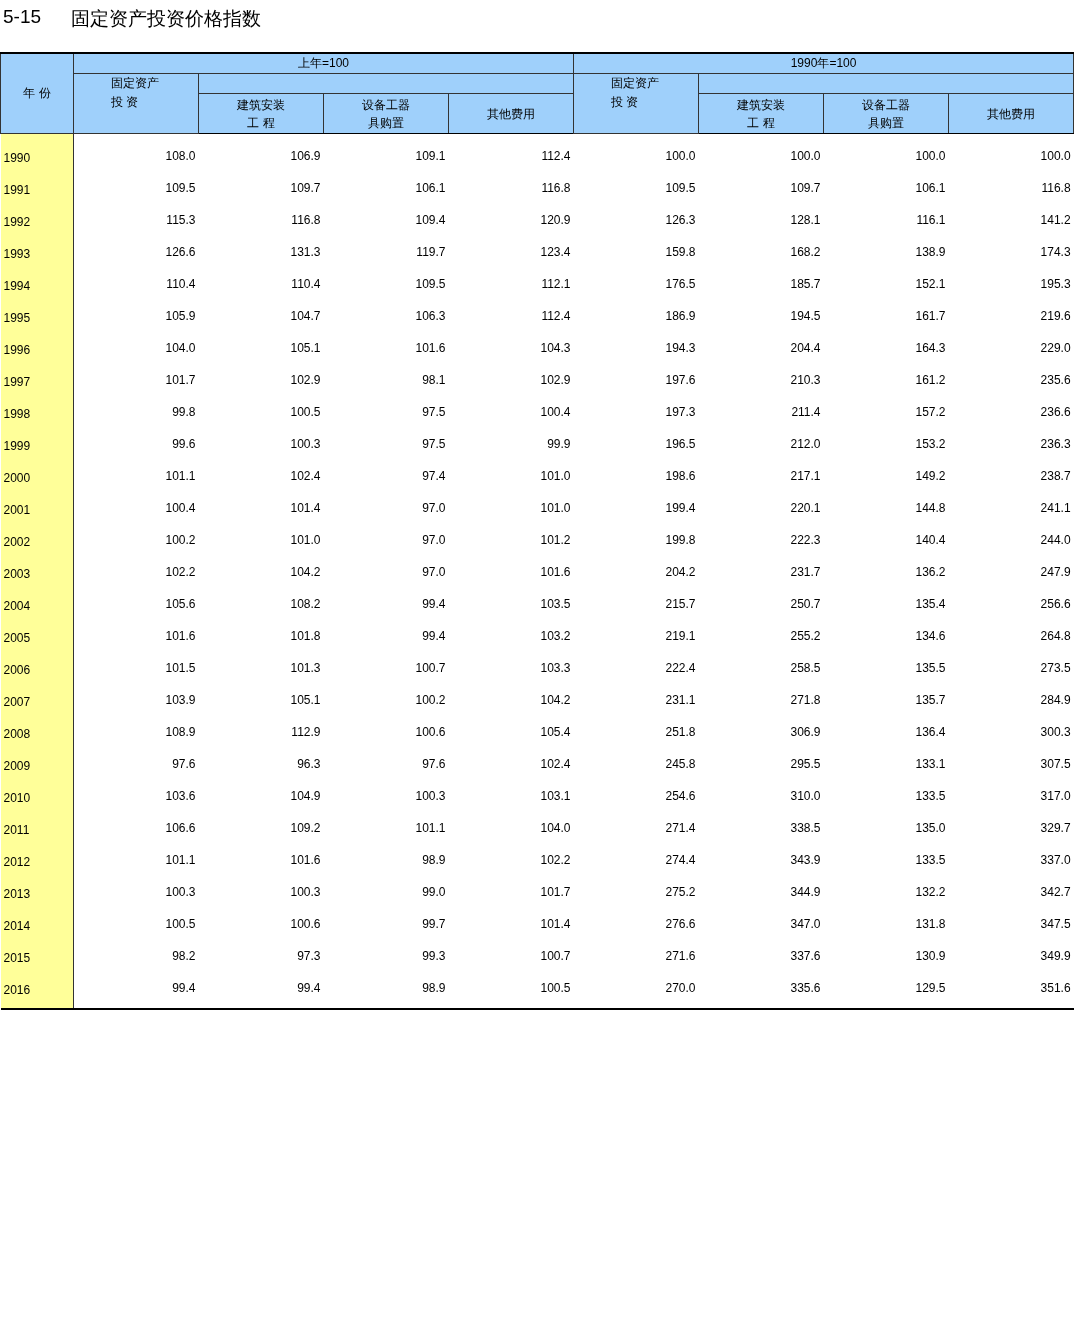  I want to click on year-cell: 2000, so click(17, 478).